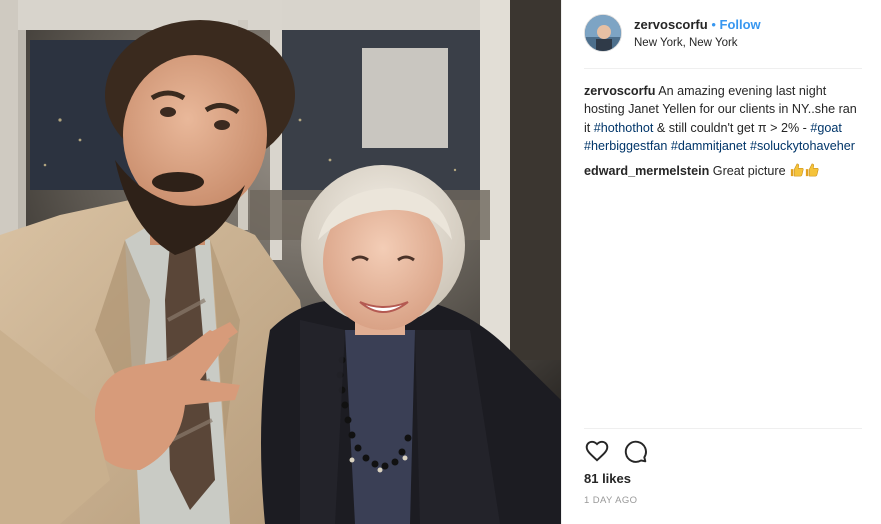 The height and width of the screenshot is (524, 881). Describe the element at coordinates (749, 170) in the screenshot. I see `comment-text: Great picture` at that location.